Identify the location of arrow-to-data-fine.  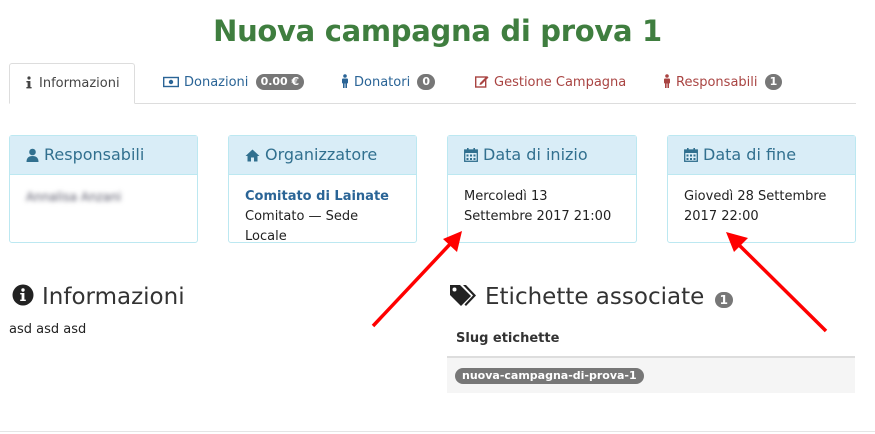
(777, 282).